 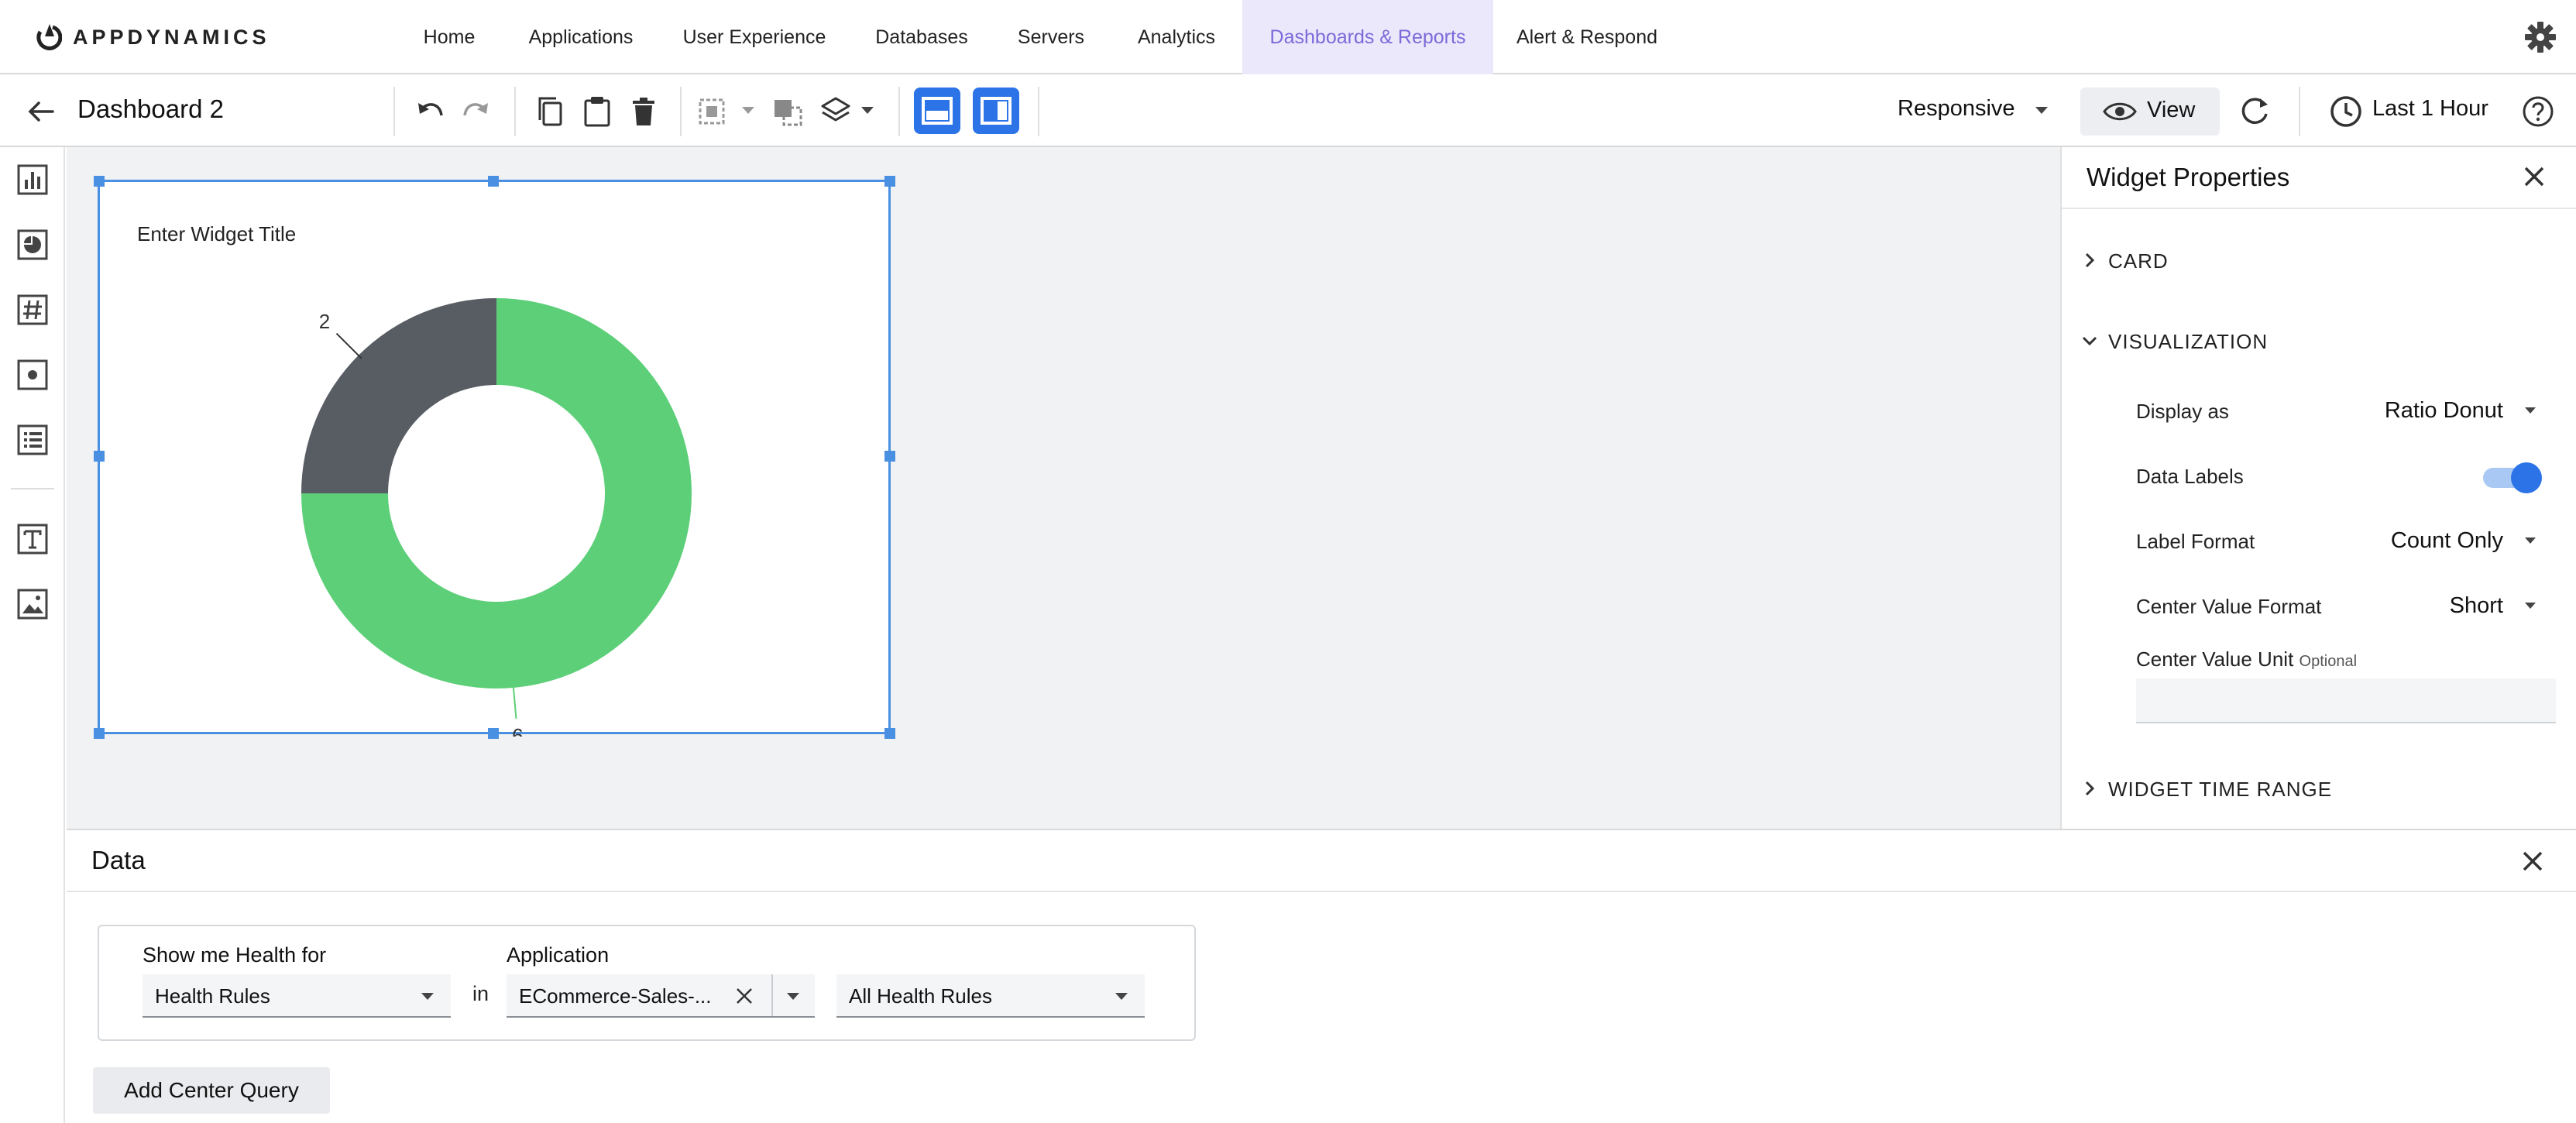 I want to click on resize-handle-right, so click(x=889, y=456).